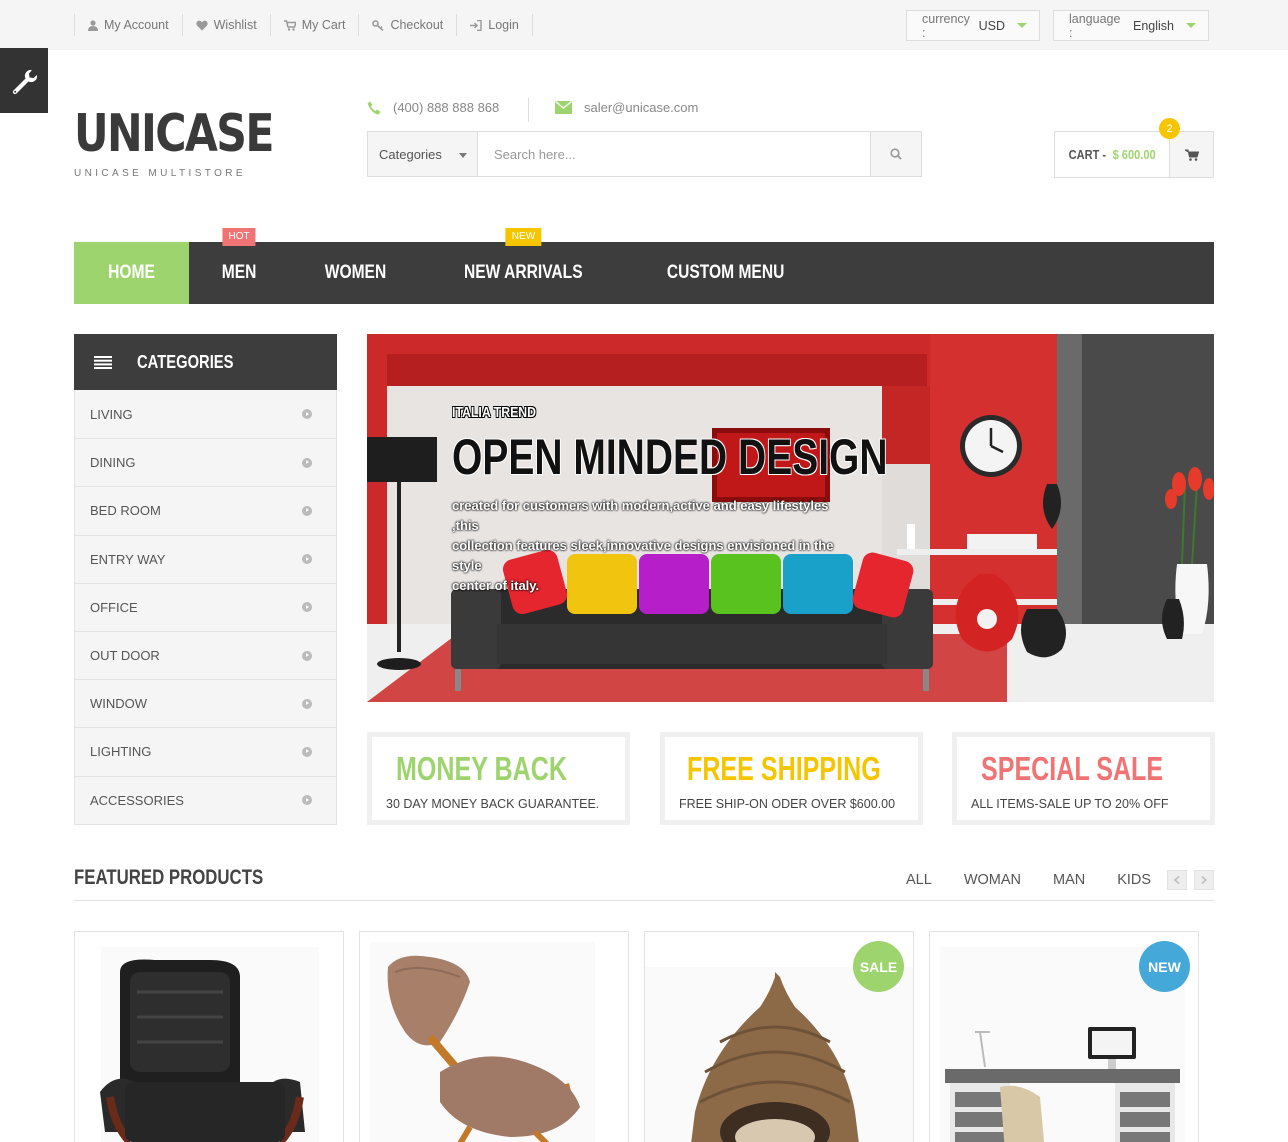 The width and height of the screenshot is (1288, 1142). I want to click on nav-men: HOT MEN, so click(239, 266).